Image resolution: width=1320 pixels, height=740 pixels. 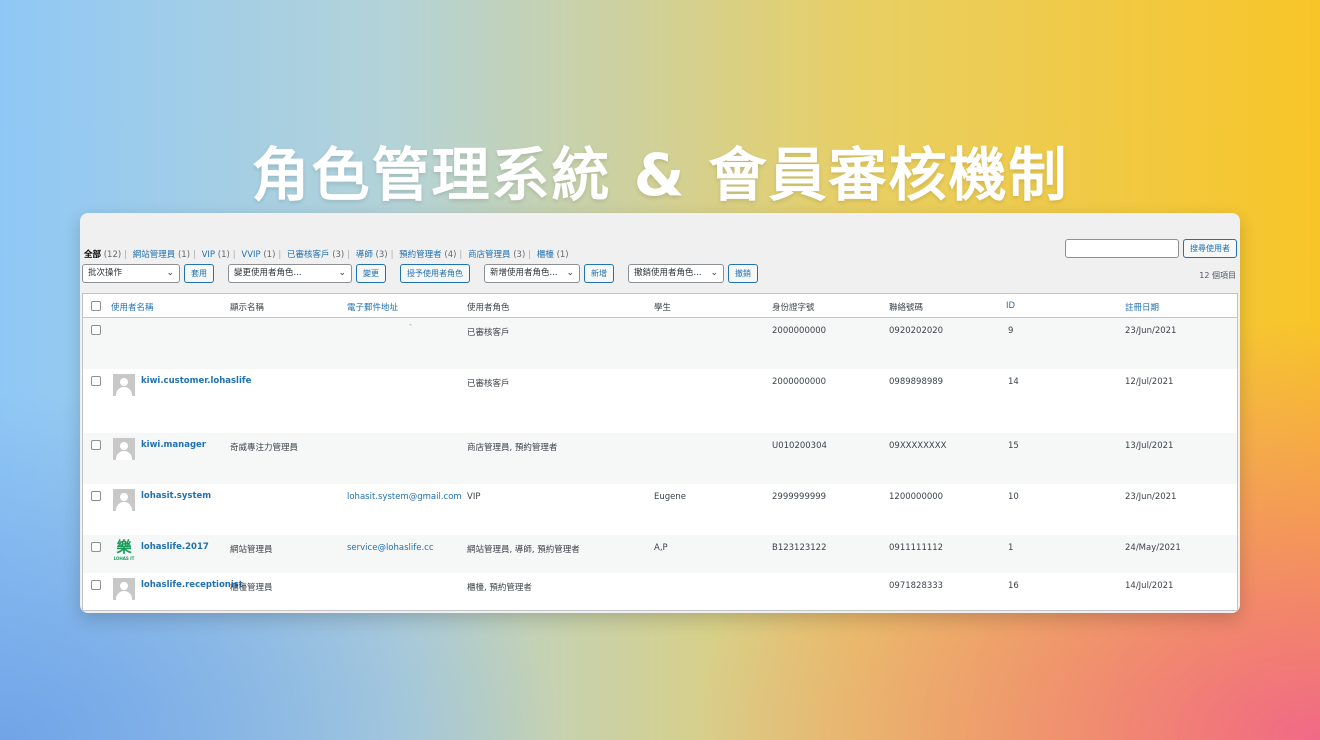 What do you see at coordinates (435, 273) in the screenshot?
I see `grant-role-button: 授予使用者角色` at bounding box center [435, 273].